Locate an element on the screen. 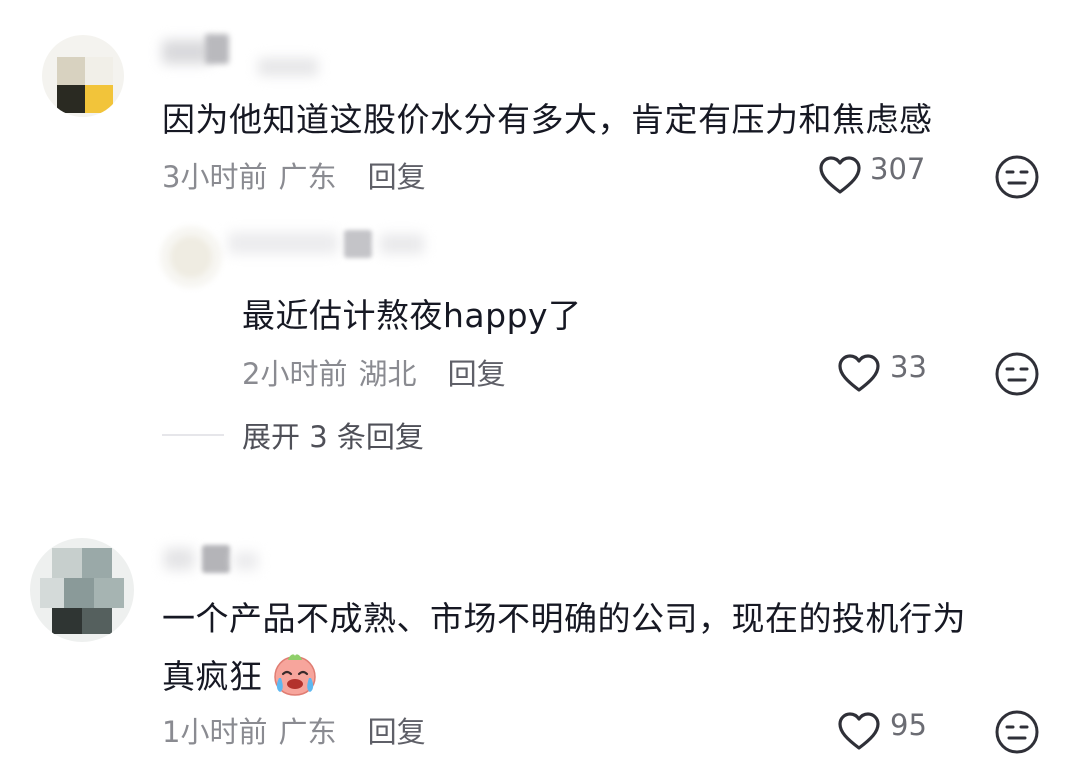  reply-meta: 2小时前 湖北 回复 is located at coordinates (374, 372).